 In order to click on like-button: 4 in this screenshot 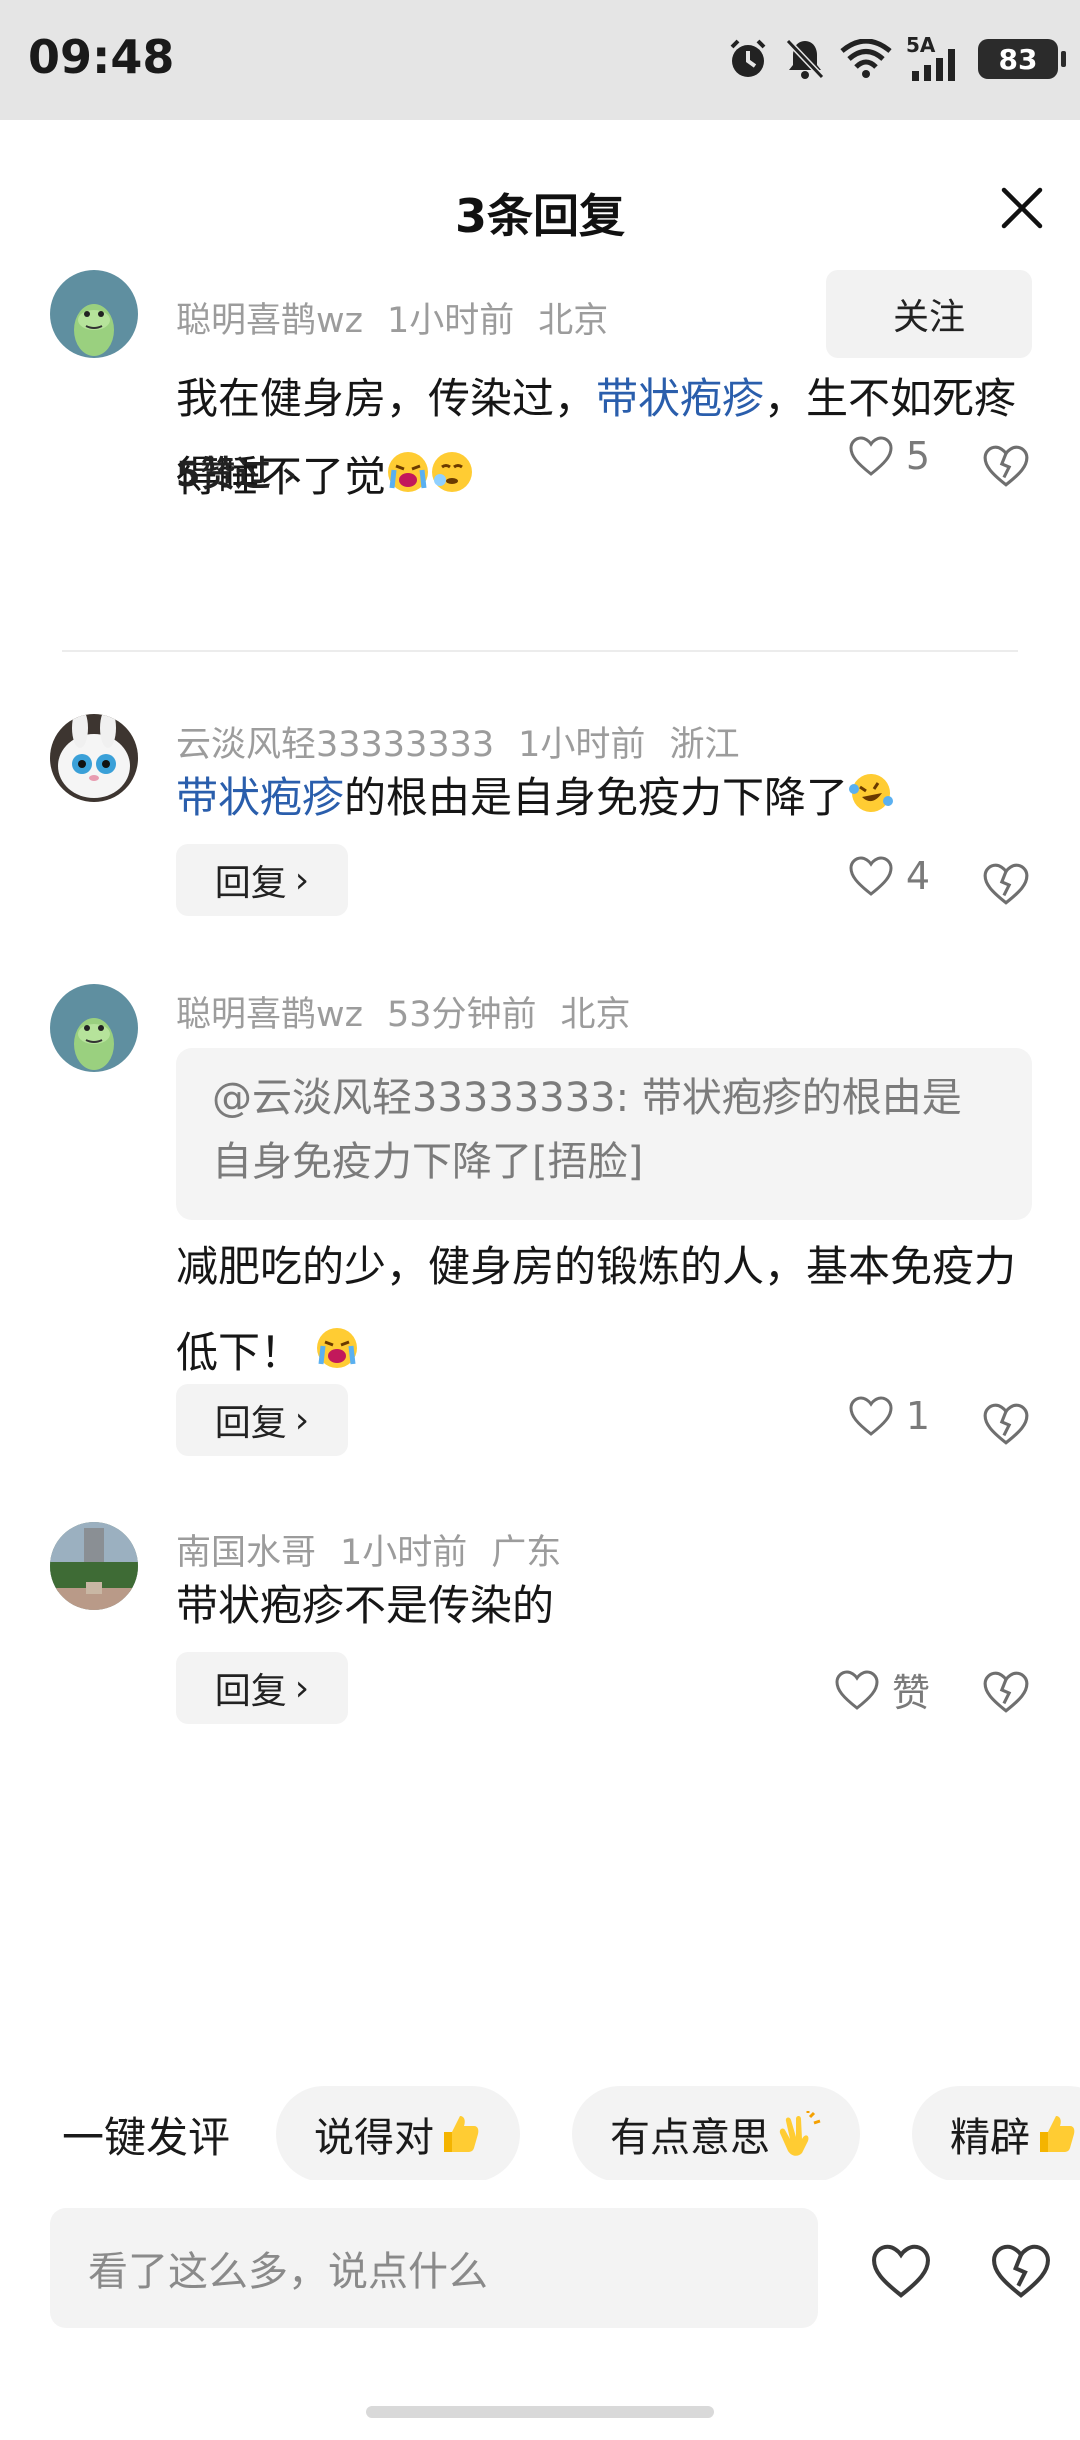, I will do `click(889, 876)`.